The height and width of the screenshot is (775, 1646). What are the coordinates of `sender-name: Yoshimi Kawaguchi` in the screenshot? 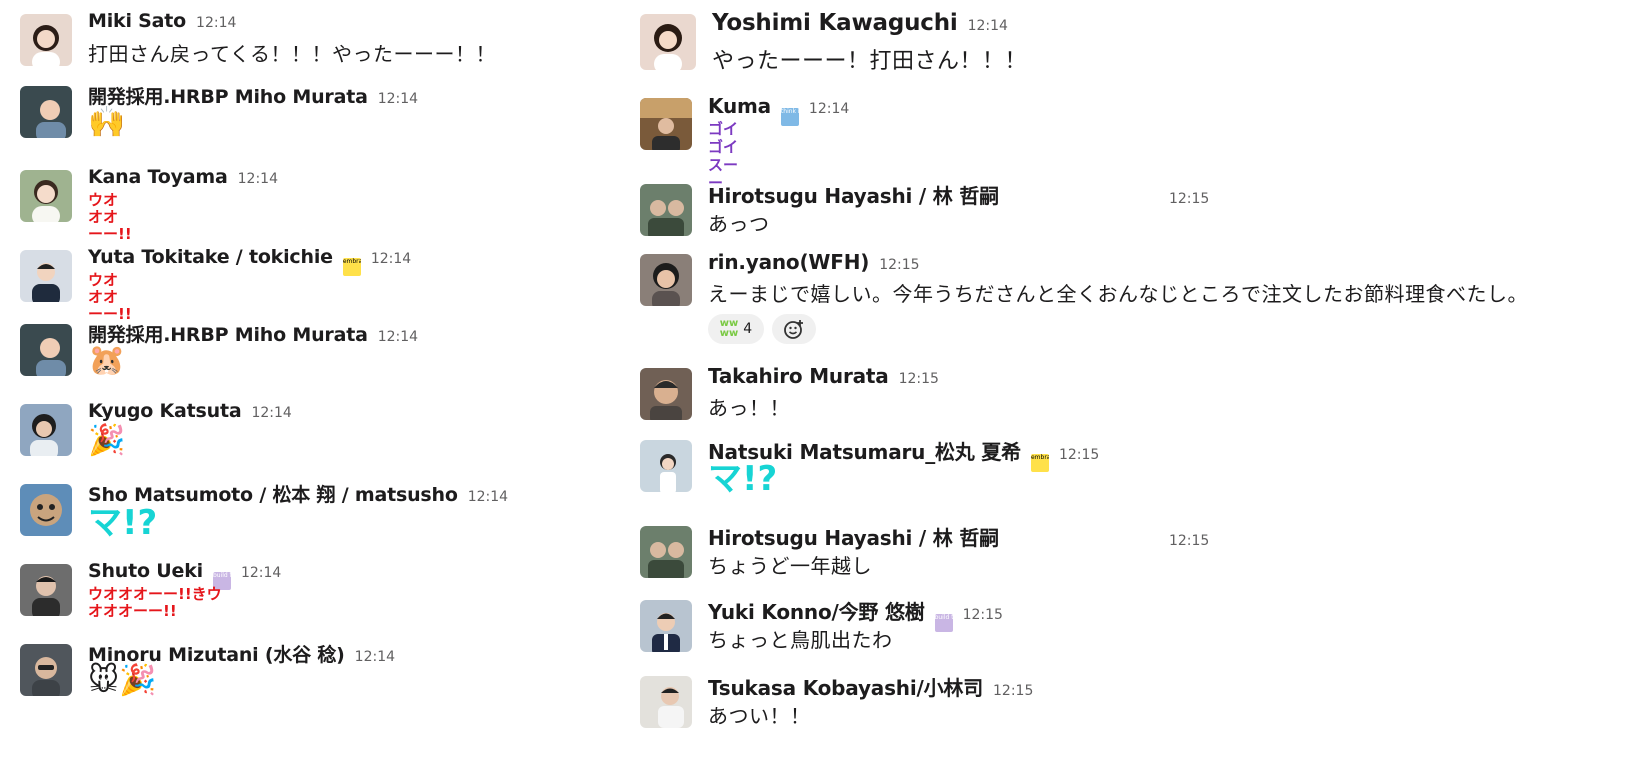 It's located at (835, 23).